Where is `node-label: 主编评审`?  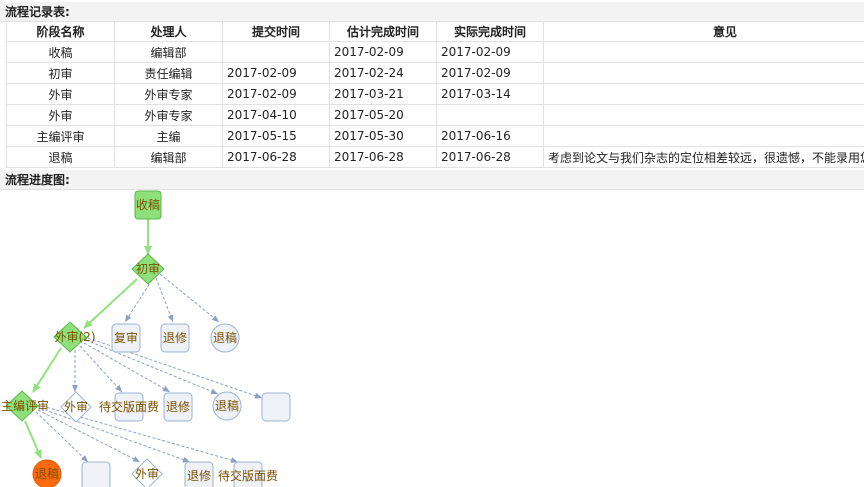
node-label: 主编评审 is located at coordinates (25, 405).